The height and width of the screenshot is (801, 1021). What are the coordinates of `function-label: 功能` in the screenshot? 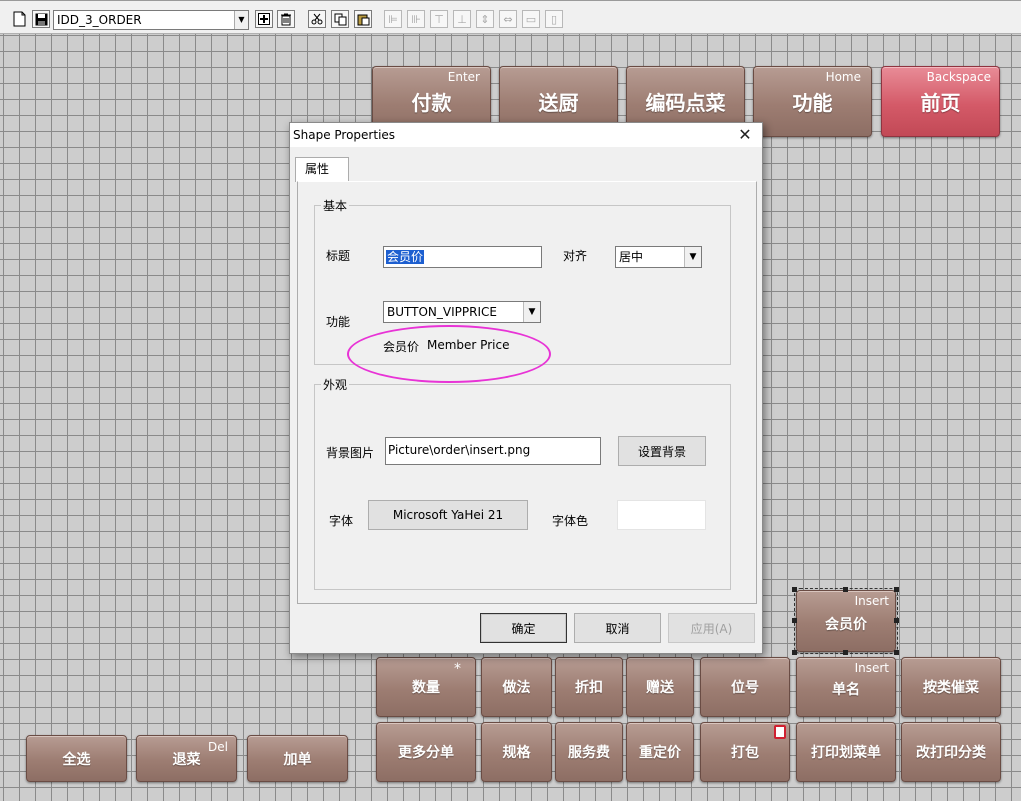 It's located at (338, 322).